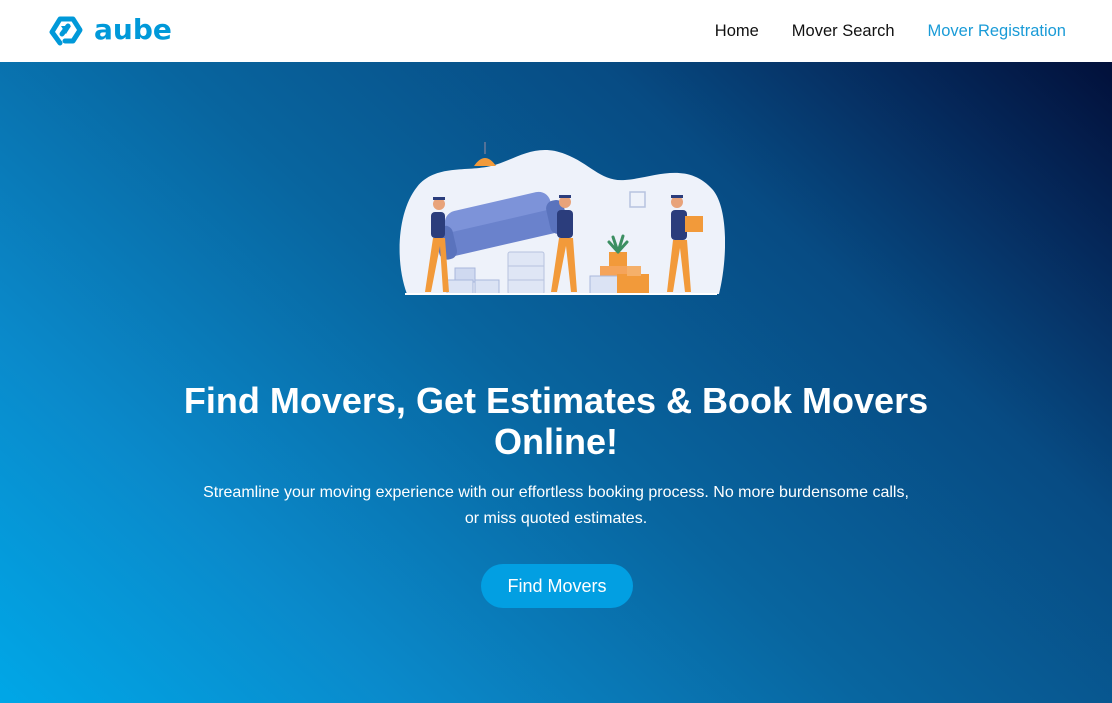 The image size is (1112, 703). Describe the element at coordinates (997, 31) in the screenshot. I see `nav-link-mover-registration: Mover Registration` at that location.